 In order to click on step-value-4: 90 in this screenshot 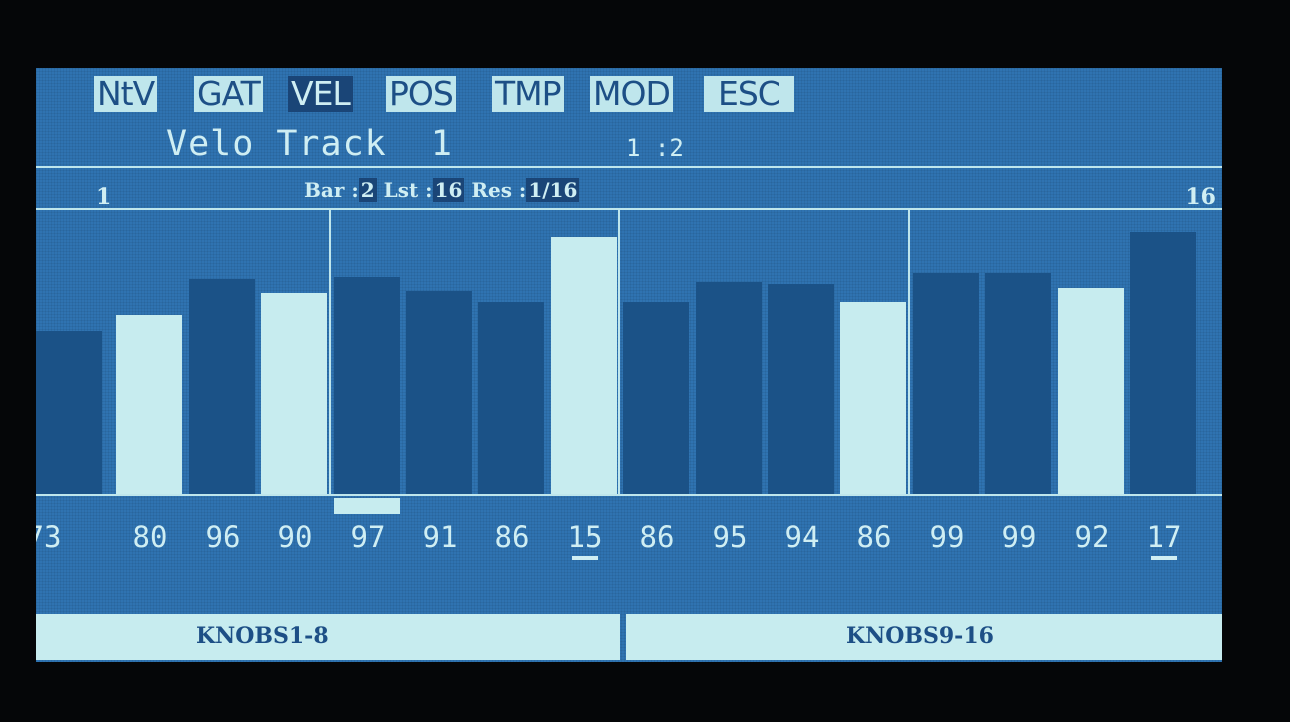, I will do `click(295, 537)`.